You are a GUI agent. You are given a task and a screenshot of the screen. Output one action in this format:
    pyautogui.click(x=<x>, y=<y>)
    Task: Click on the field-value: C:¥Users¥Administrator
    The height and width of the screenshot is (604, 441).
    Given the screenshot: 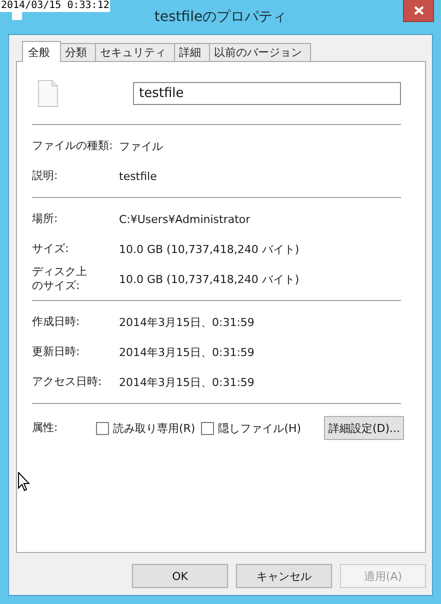 What is the action you would take?
    pyautogui.click(x=184, y=219)
    